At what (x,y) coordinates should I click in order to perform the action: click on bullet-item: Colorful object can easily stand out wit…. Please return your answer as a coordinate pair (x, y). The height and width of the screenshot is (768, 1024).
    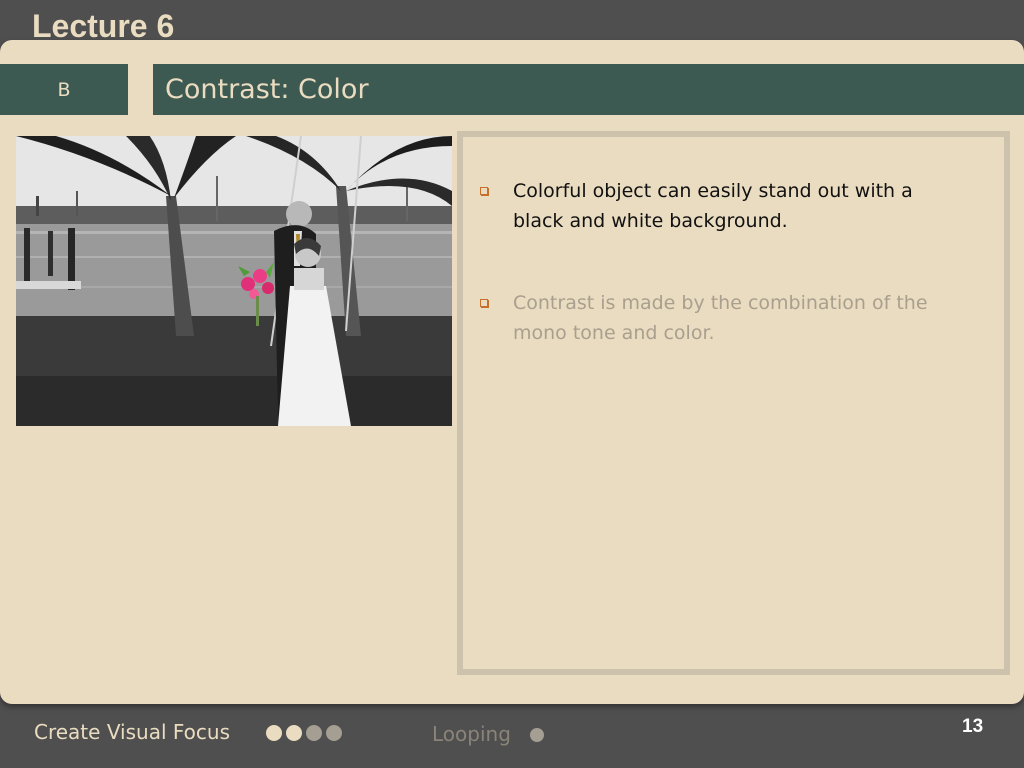
    Looking at the image, I should click on (704, 206).